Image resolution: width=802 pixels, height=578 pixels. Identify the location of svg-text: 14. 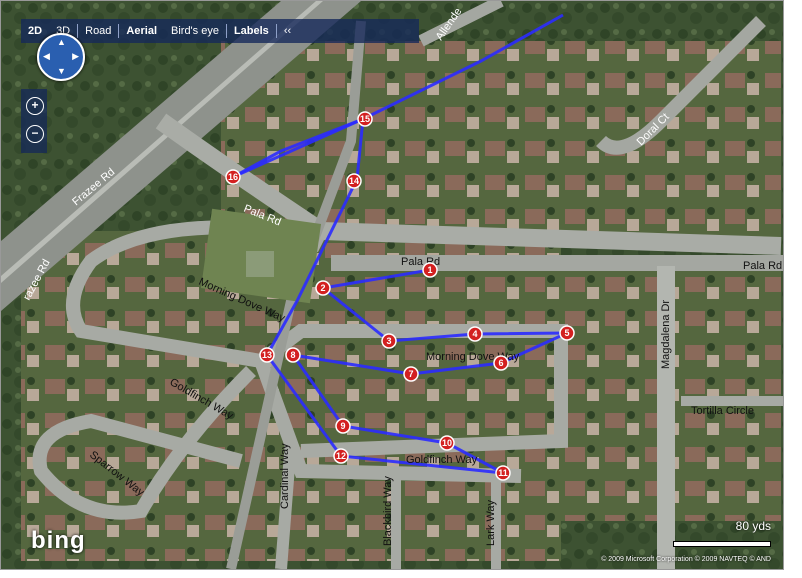
(354, 181).